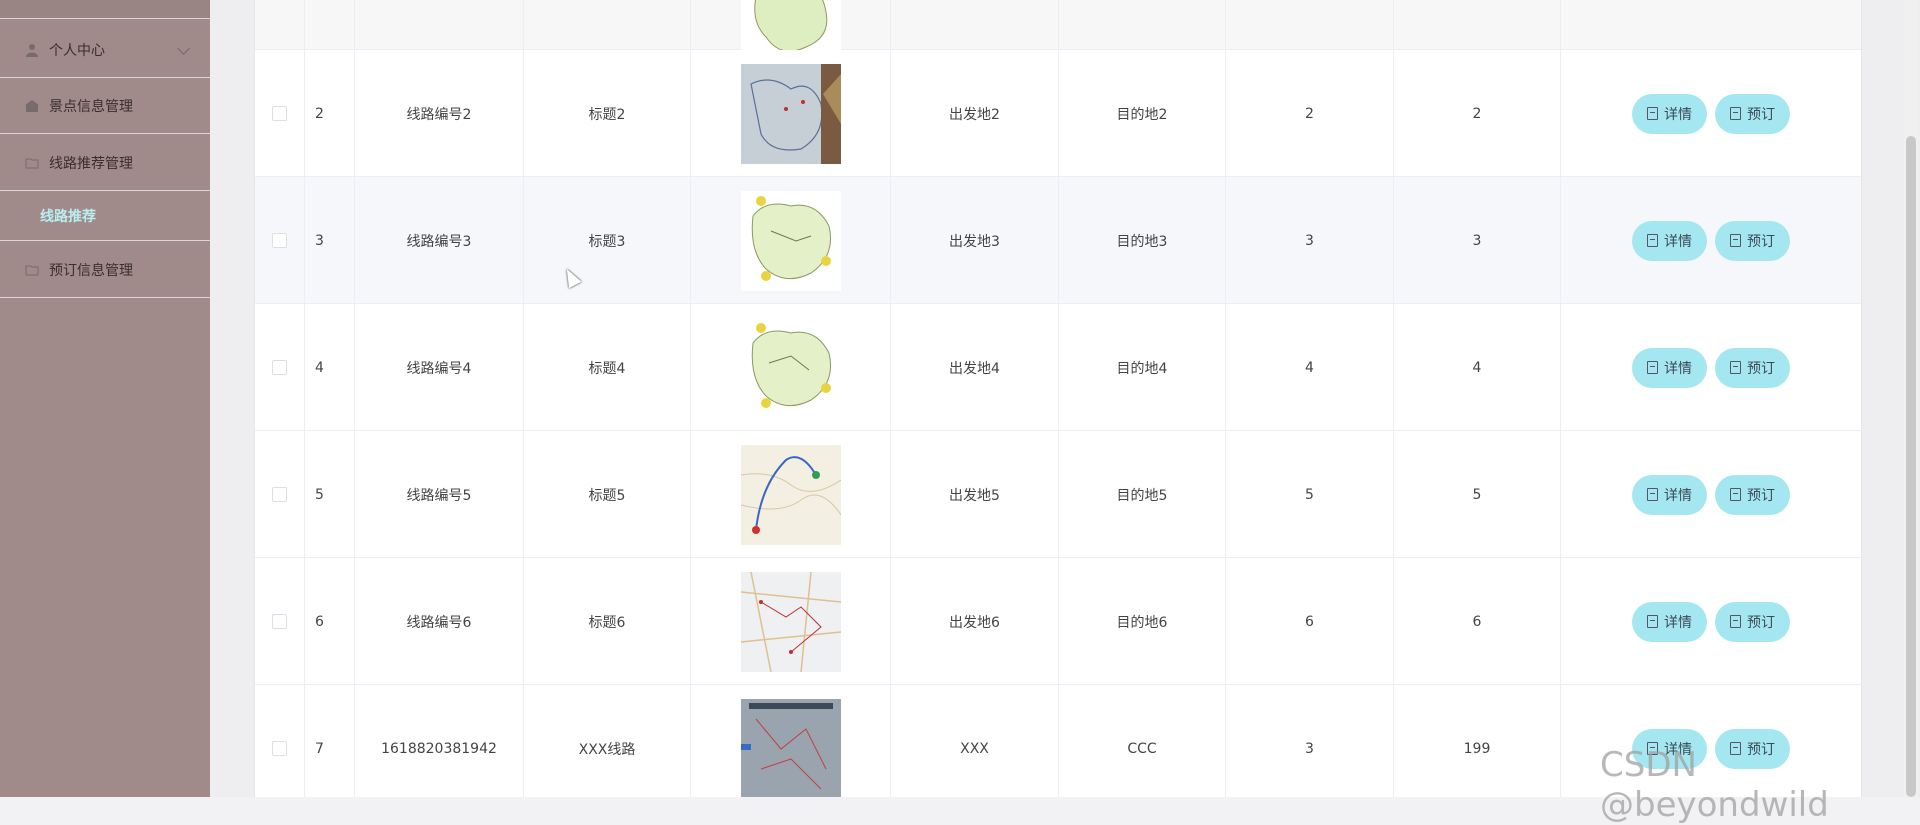  I want to click on to-cell: 目的地3, so click(1142, 240).